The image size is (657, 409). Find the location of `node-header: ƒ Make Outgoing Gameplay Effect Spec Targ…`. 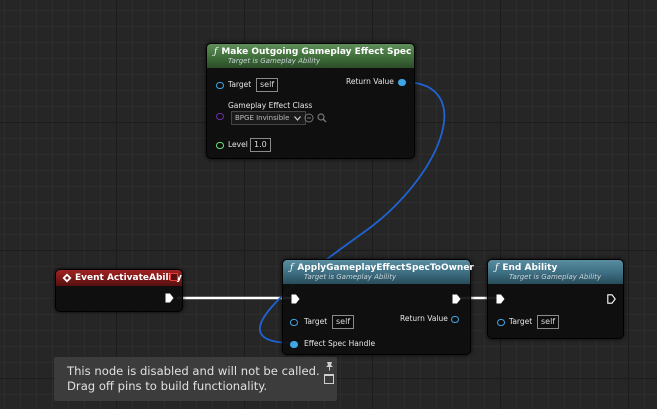

node-header: ƒ Make Outgoing Gameplay Effect Spec Targ… is located at coordinates (310, 56).